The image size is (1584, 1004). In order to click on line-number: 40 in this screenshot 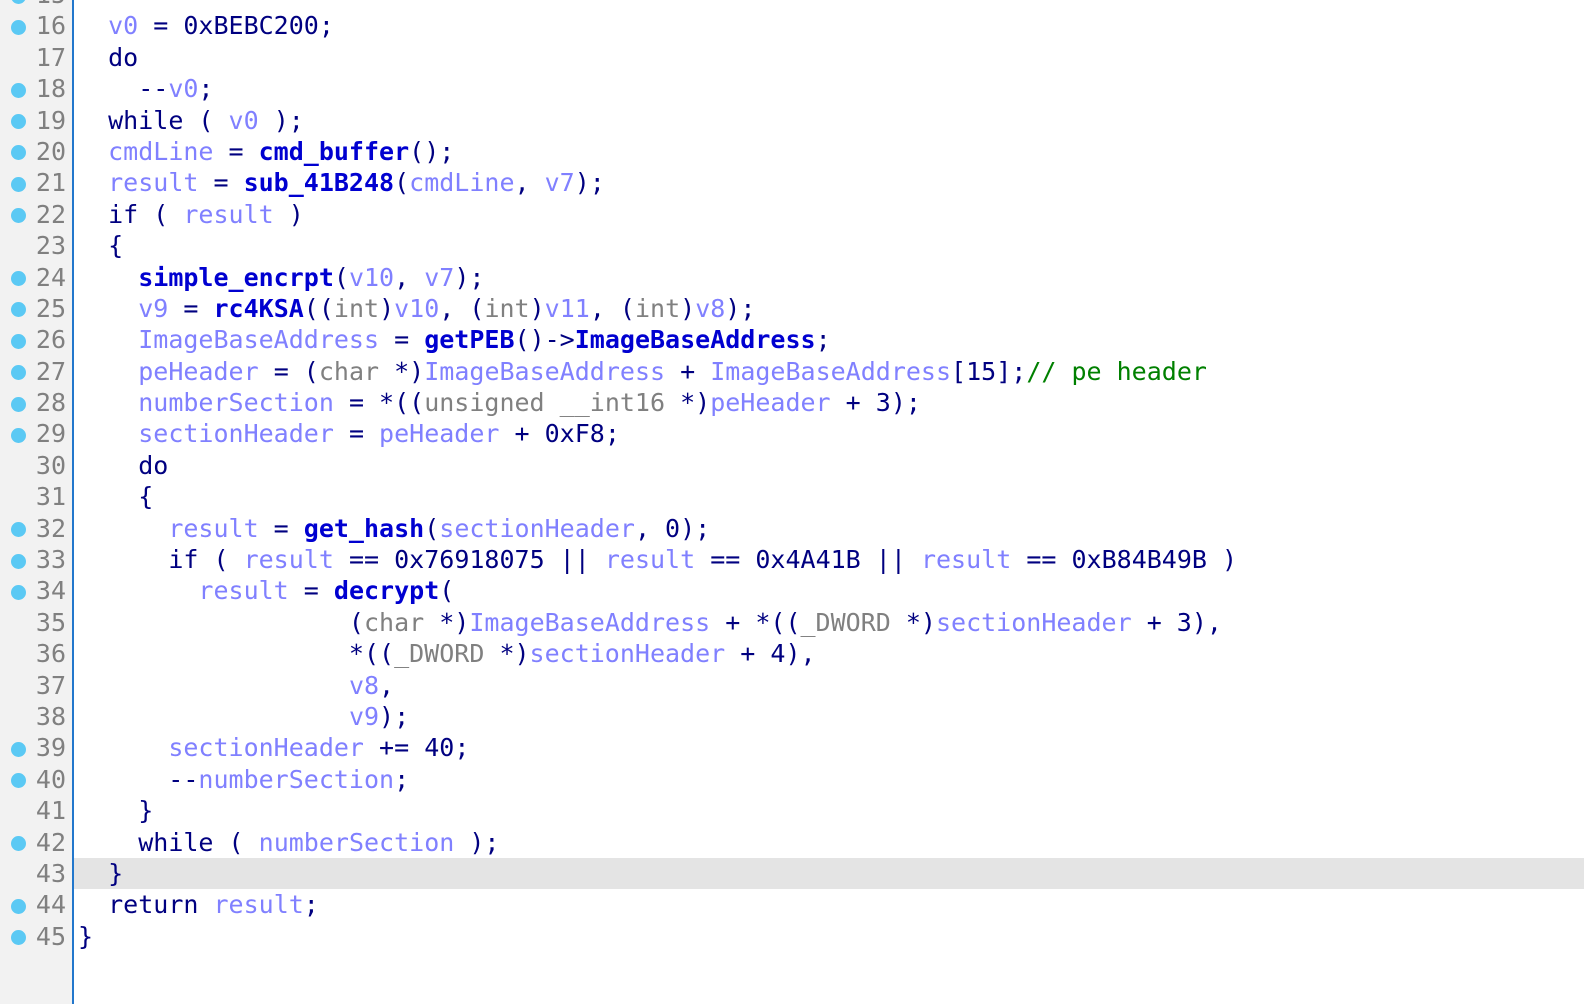, I will do `click(50, 779)`.